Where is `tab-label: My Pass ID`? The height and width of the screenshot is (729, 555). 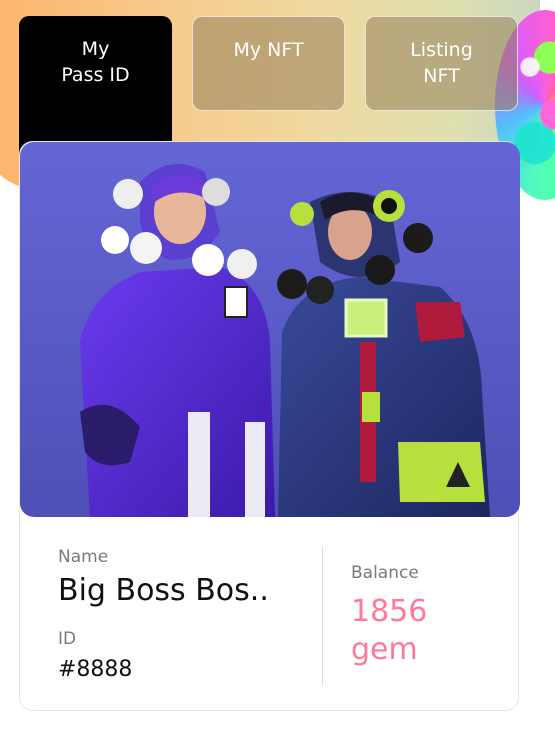
tab-label: My Pass ID is located at coordinates (95, 62).